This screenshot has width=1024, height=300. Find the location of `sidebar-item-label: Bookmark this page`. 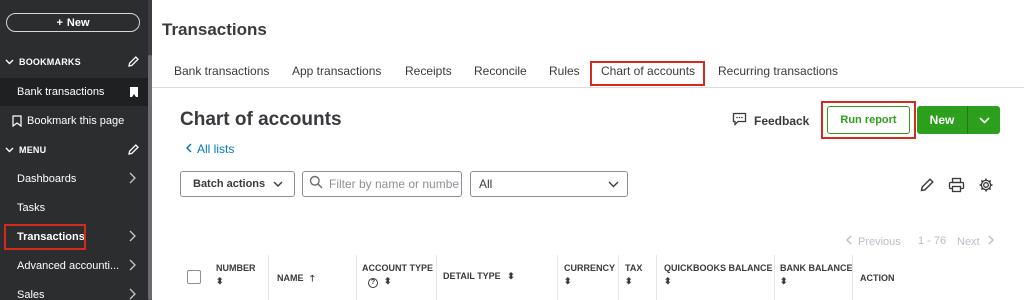

sidebar-item-label: Bookmark this page is located at coordinates (76, 121).